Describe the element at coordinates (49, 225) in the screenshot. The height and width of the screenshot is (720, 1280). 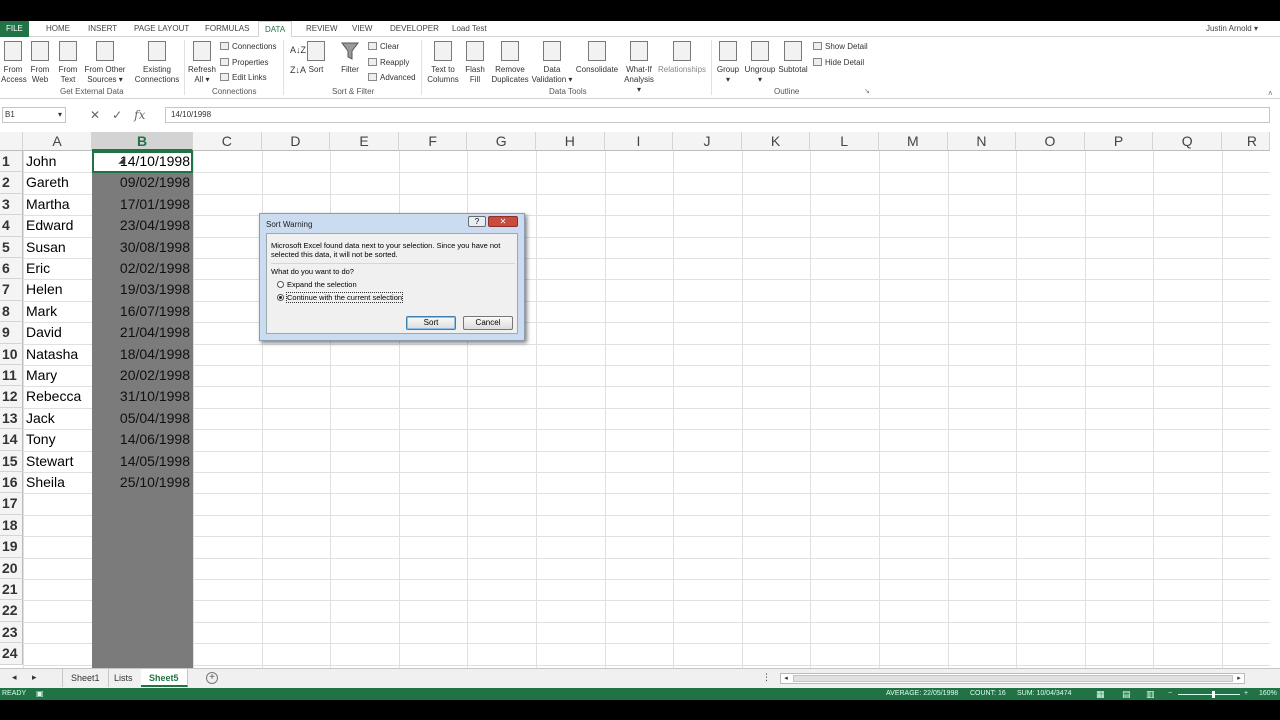
I see `cell-name: Edward` at that location.